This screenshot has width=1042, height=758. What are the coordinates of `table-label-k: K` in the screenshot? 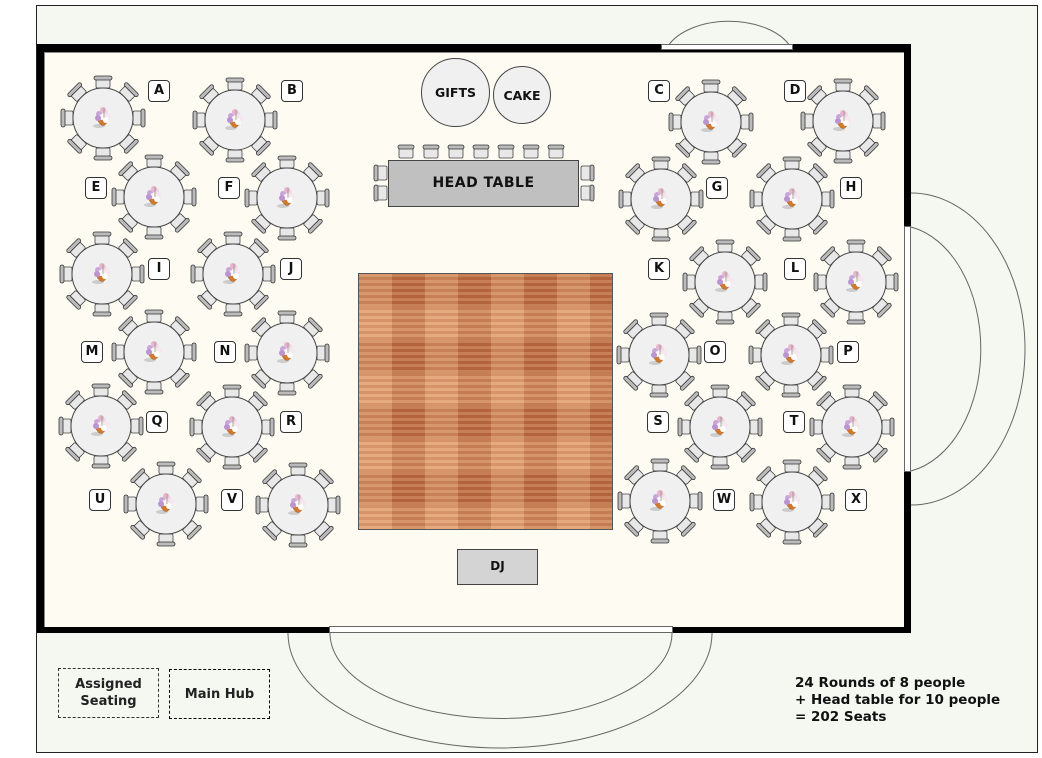 It's located at (659, 269).